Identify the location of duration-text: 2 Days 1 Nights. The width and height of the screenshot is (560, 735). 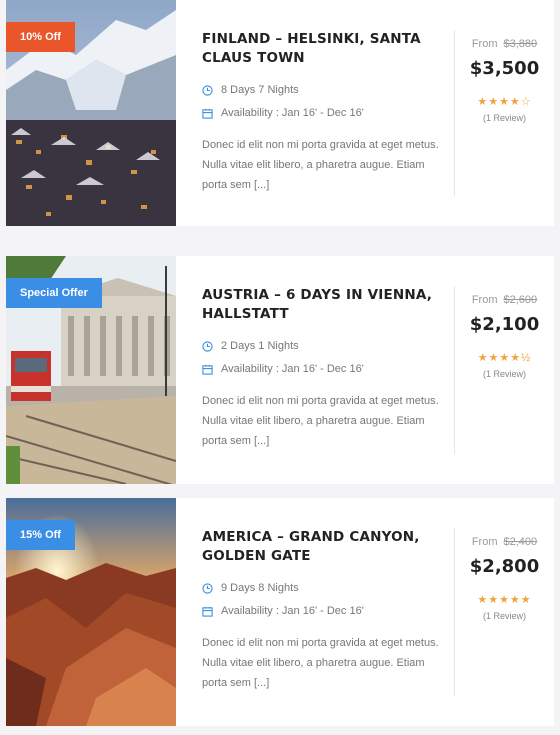
(260, 346).